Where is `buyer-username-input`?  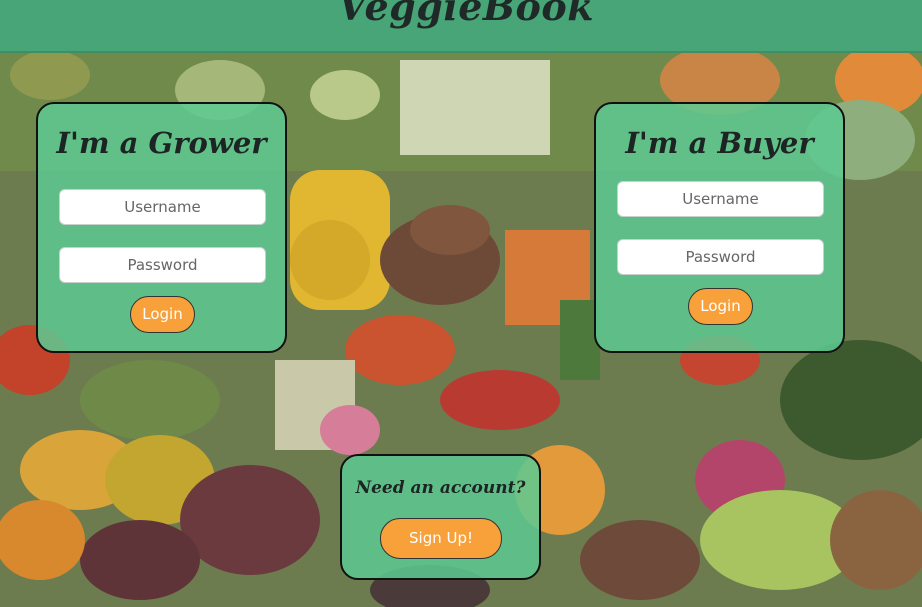
buyer-username-input is located at coordinates (720, 199).